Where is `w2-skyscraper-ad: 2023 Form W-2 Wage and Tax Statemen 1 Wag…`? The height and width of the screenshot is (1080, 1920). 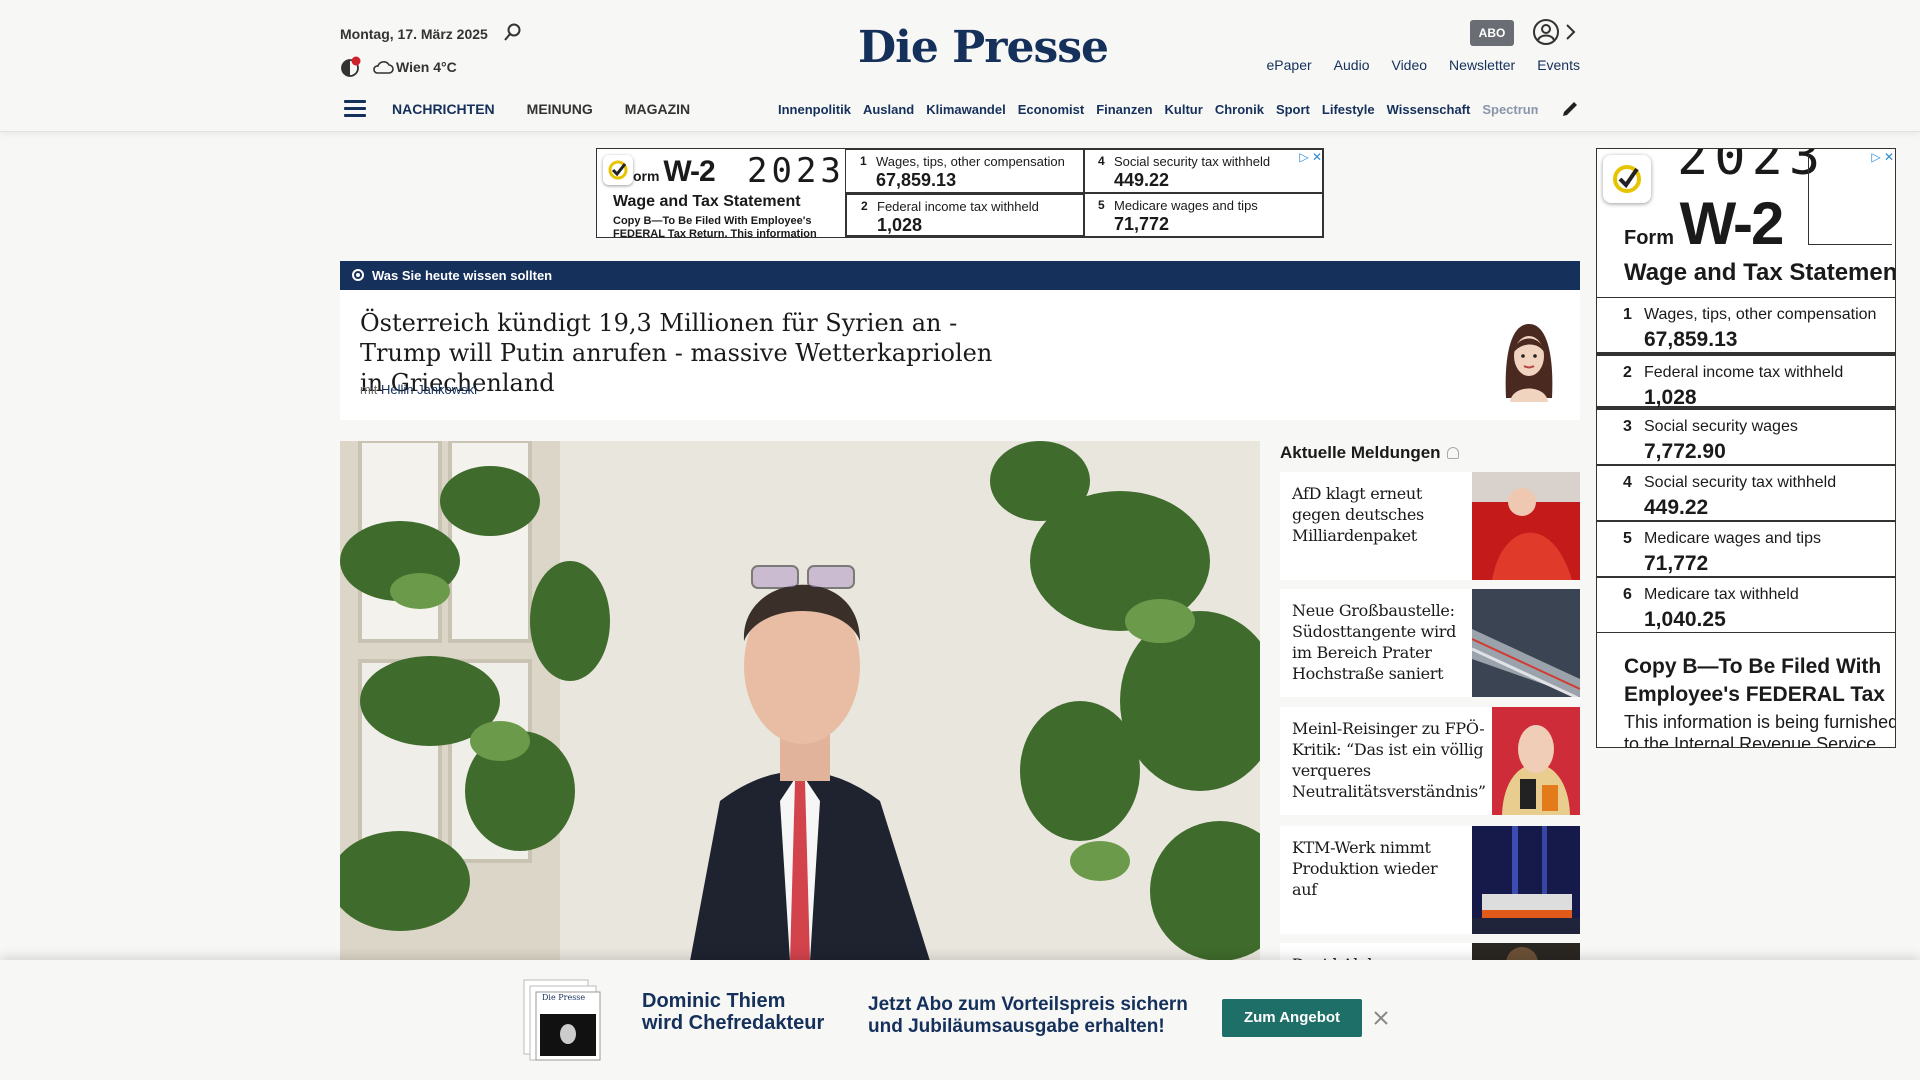 w2-skyscraper-ad: 2023 Form W-2 Wage and Tax Statemen 1 Wag… is located at coordinates (1746, 448).